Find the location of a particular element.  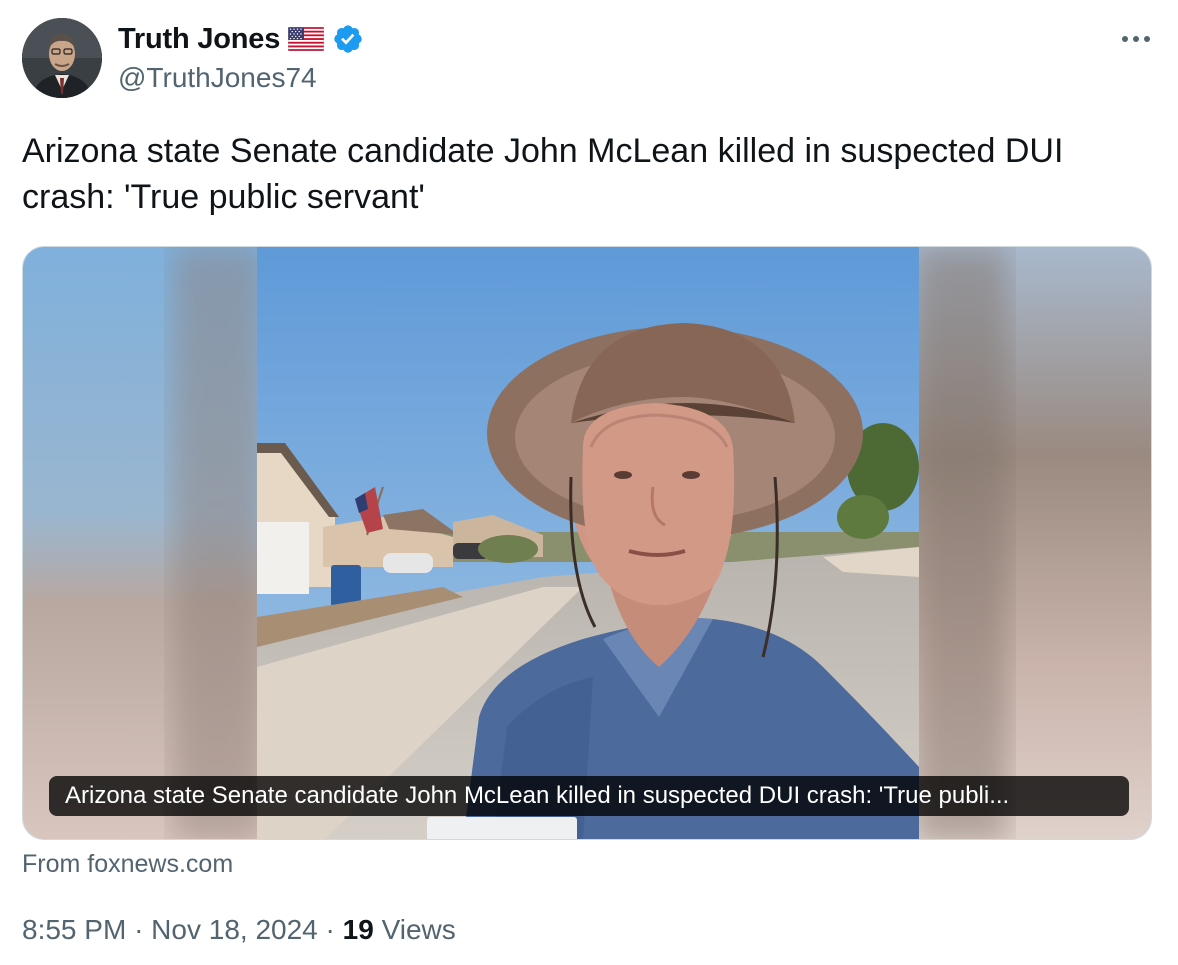

author-name-row: Truth Jones is located at coordinates (241, 39).